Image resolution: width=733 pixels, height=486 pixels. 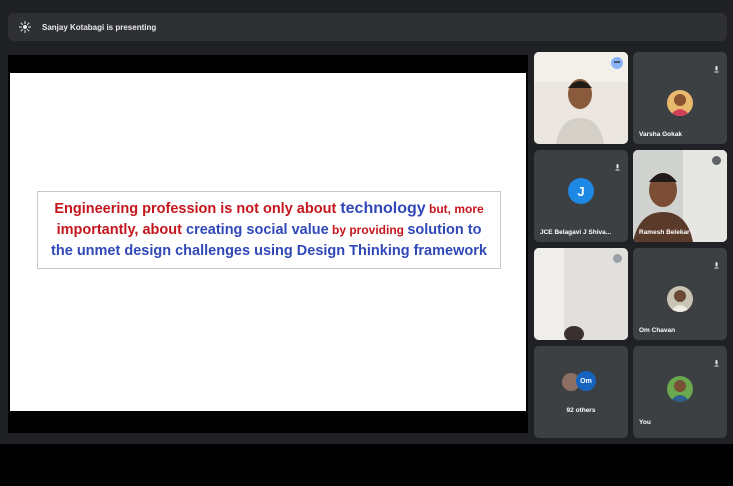 I want to click on participant-name: Varsha Gokak, so click(x=660, y=134).